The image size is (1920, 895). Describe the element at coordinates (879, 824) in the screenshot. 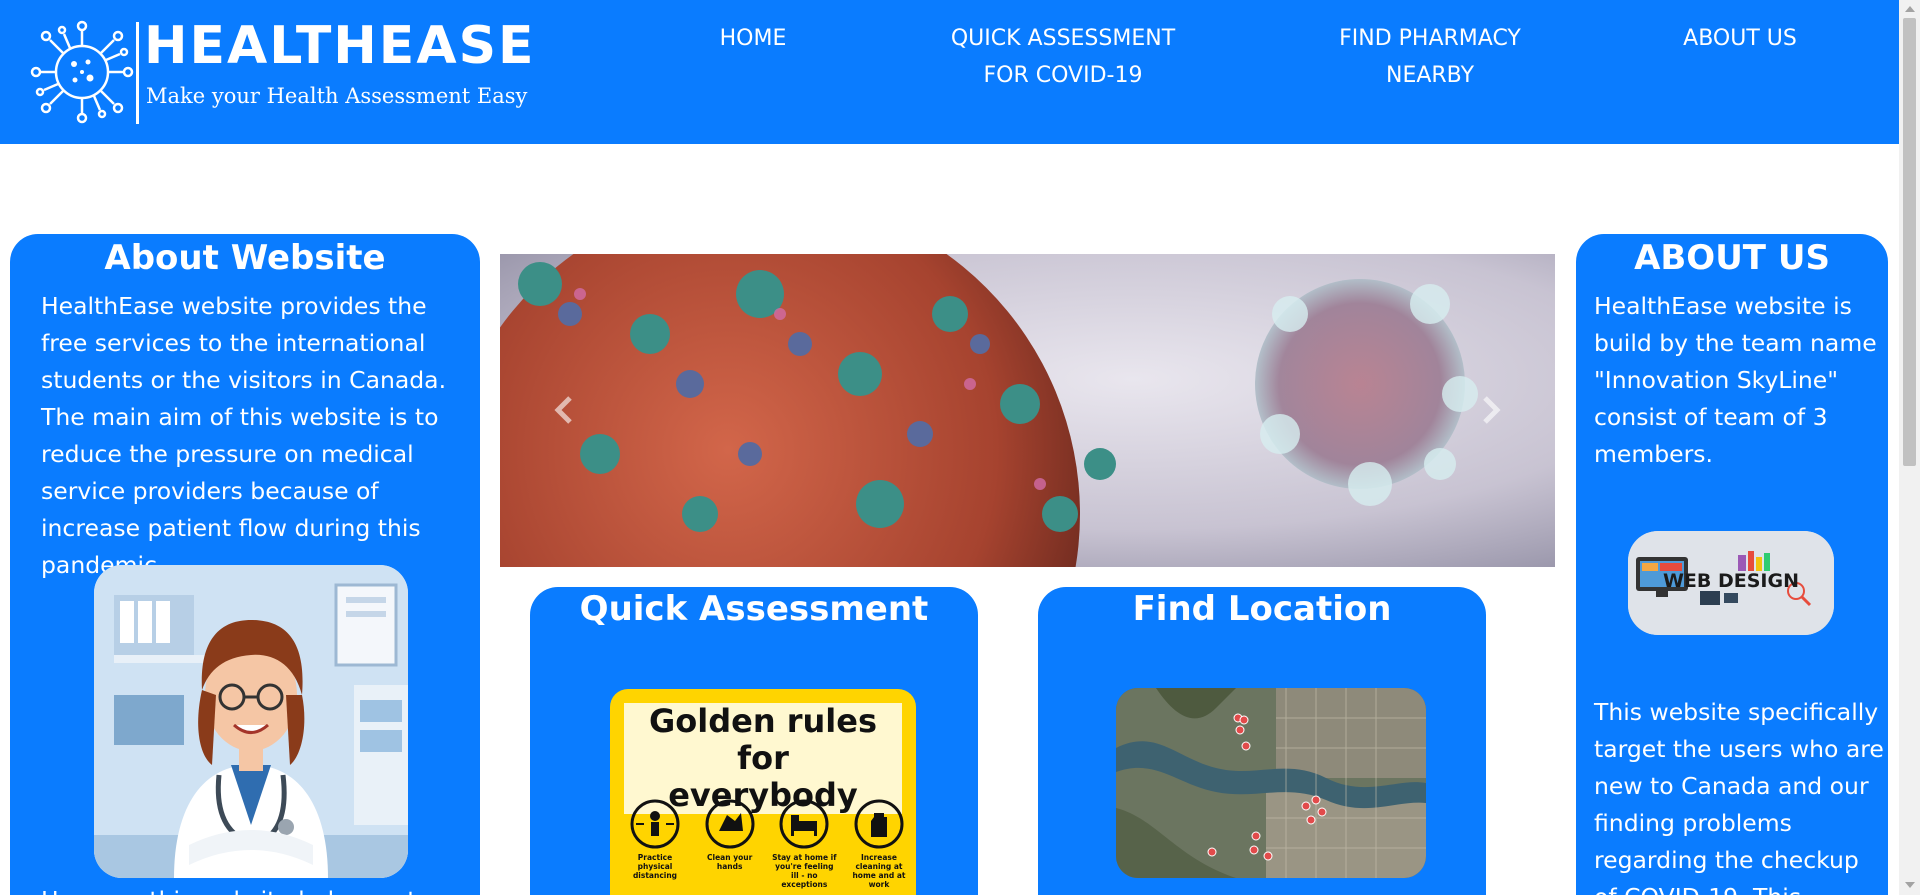

I see `spray-bottle-icon` at that location.